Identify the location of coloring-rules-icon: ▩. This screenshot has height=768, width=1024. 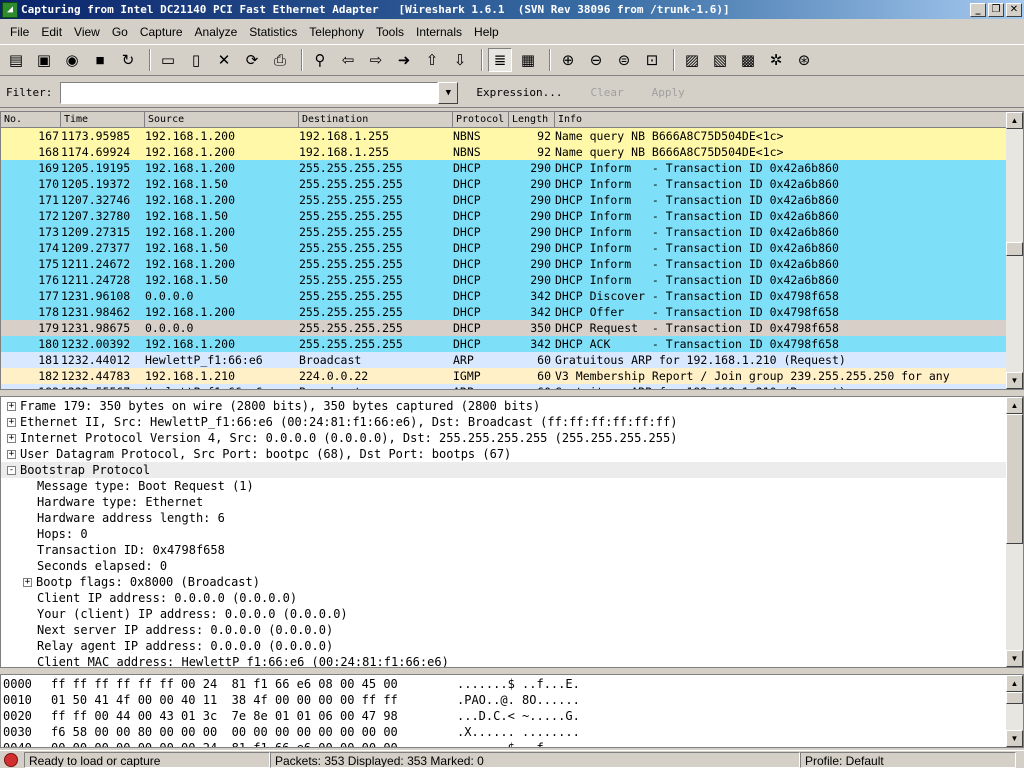
(748, 60).